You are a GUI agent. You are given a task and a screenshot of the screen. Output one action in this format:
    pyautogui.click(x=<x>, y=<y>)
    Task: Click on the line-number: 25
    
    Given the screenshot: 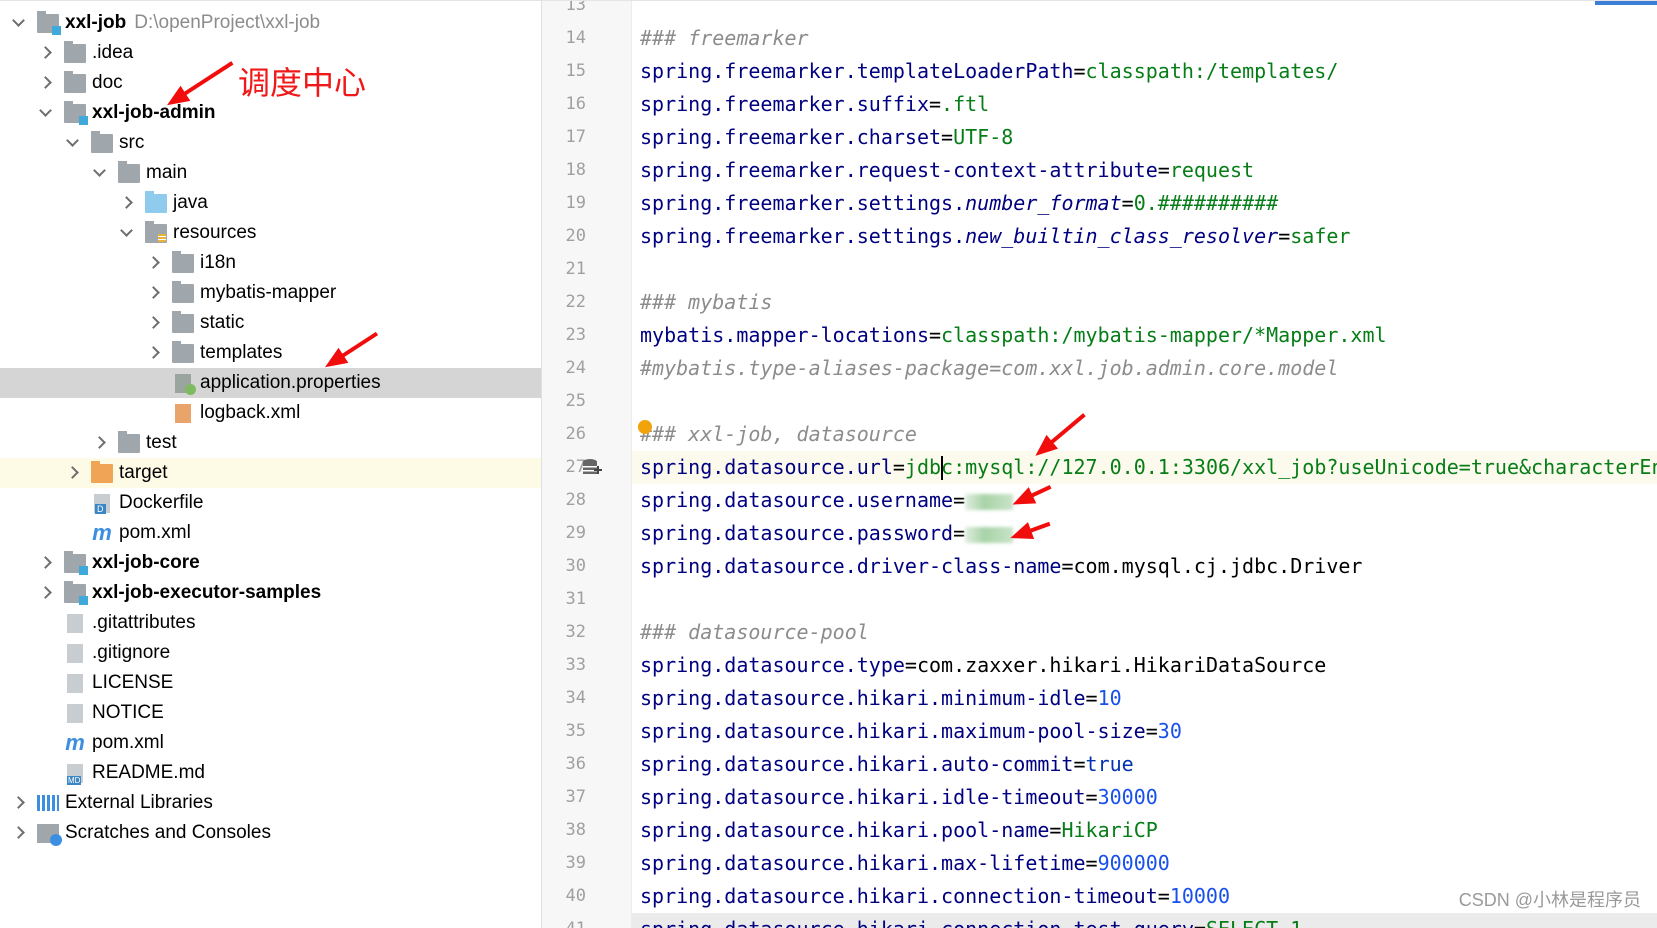 What is the action you would take?
    pyautogui.click(x=575, y=401)
    